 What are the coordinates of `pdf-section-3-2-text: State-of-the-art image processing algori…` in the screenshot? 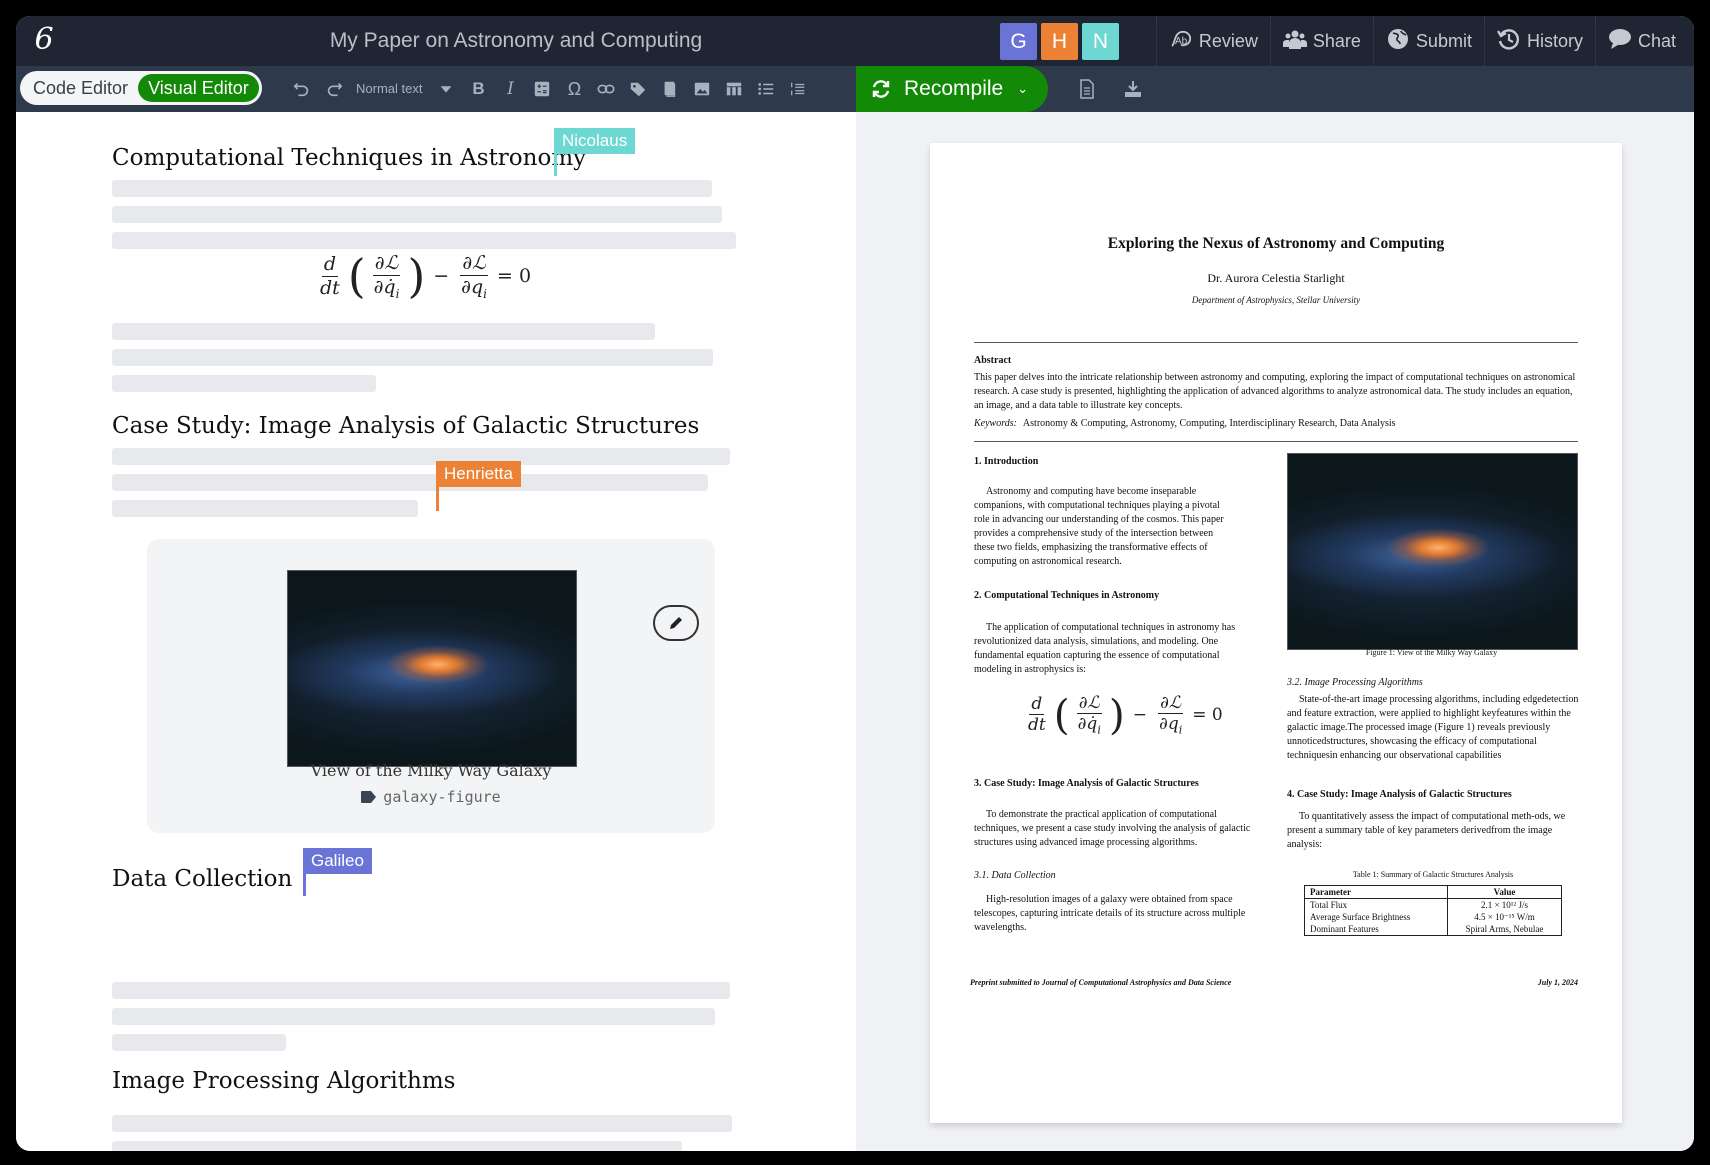 It's located at (1433, 727).